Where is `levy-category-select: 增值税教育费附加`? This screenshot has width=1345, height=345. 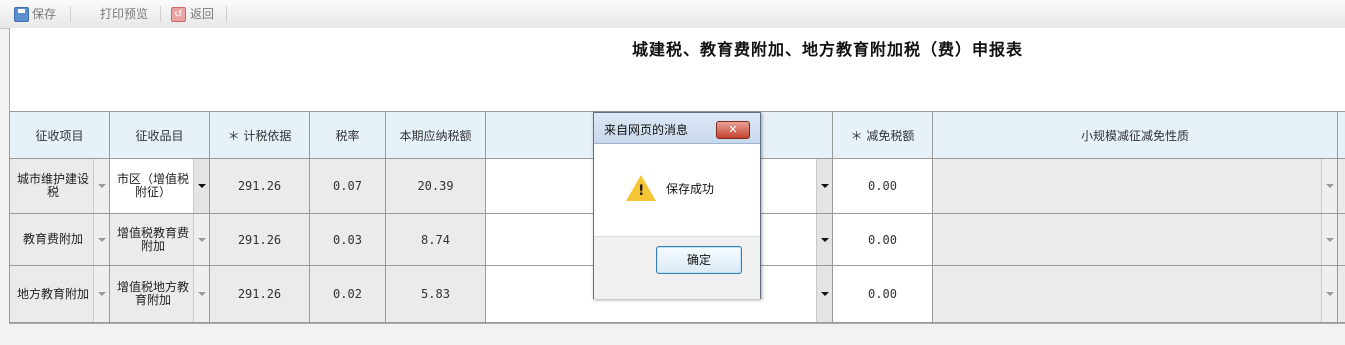 levy-category-select: 增值税教育费附加 is located at coordinates (159, 239).